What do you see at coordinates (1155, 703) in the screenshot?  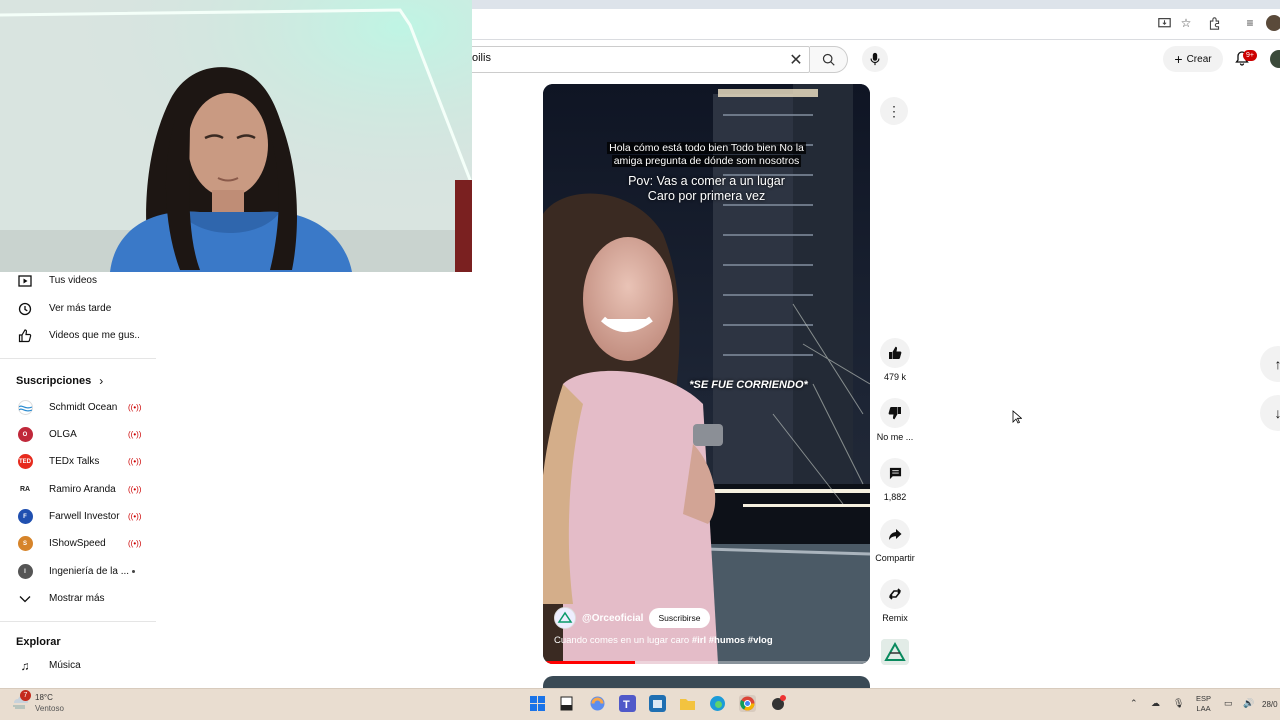 I see `cloud-icon: ☁` at bounding box center [1155, 703].